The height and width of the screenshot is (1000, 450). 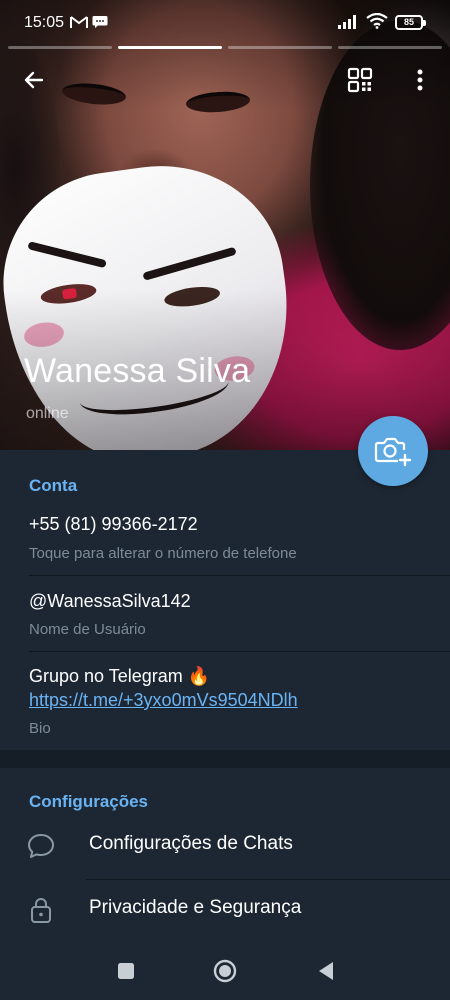 What do you see at coordinates (53, 485) in the screenshot?
I see `account-section-title: Conta` at bounding box center [53, 485].